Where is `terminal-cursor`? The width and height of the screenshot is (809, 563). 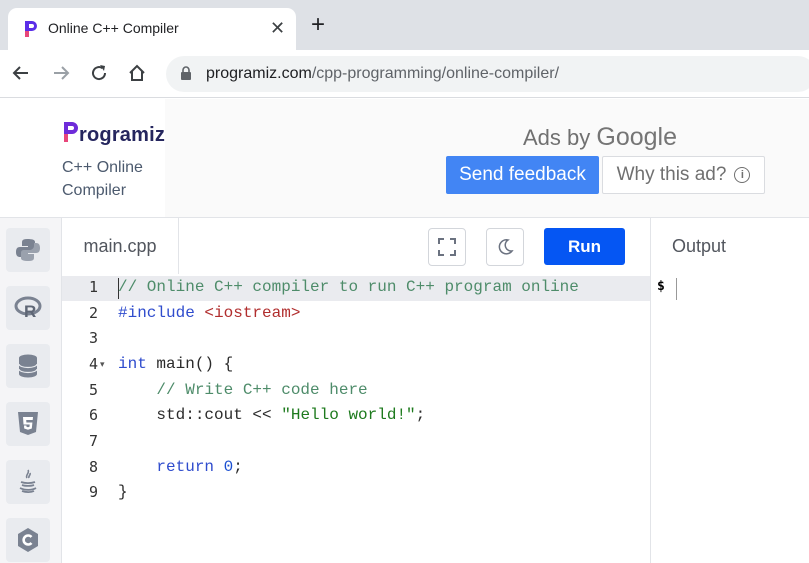
terminal-cursor is located at coordinates (676, 289).